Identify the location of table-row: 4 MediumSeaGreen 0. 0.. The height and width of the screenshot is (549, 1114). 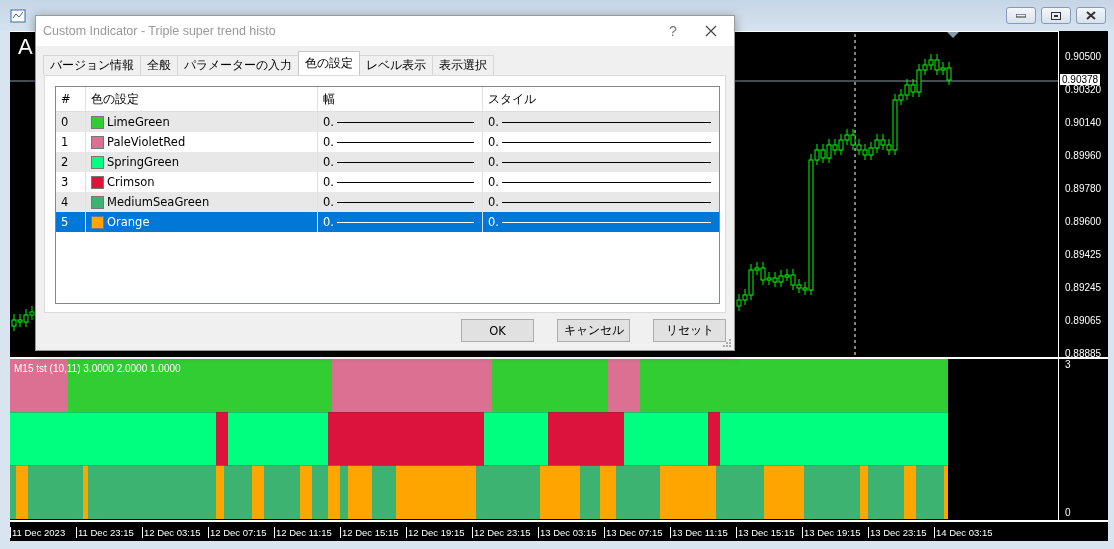
(387, 202).